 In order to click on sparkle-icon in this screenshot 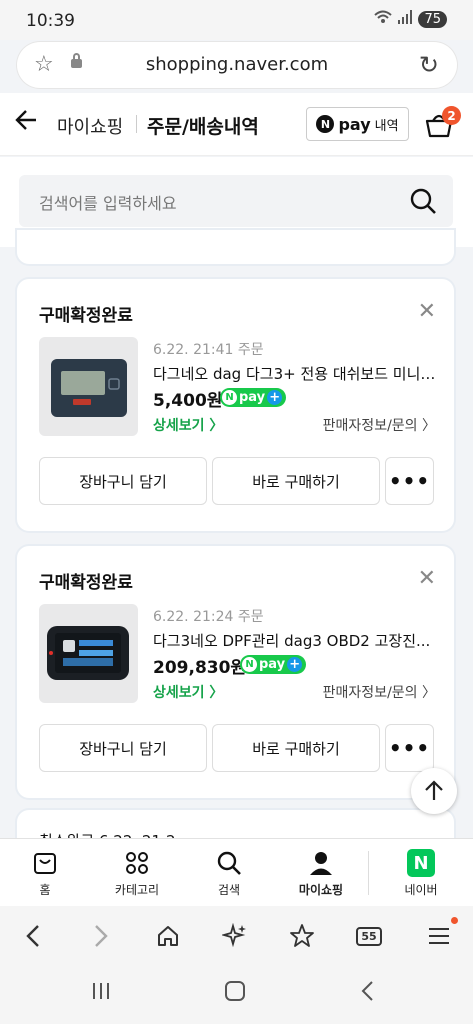, I will do `click(235, 936)`.